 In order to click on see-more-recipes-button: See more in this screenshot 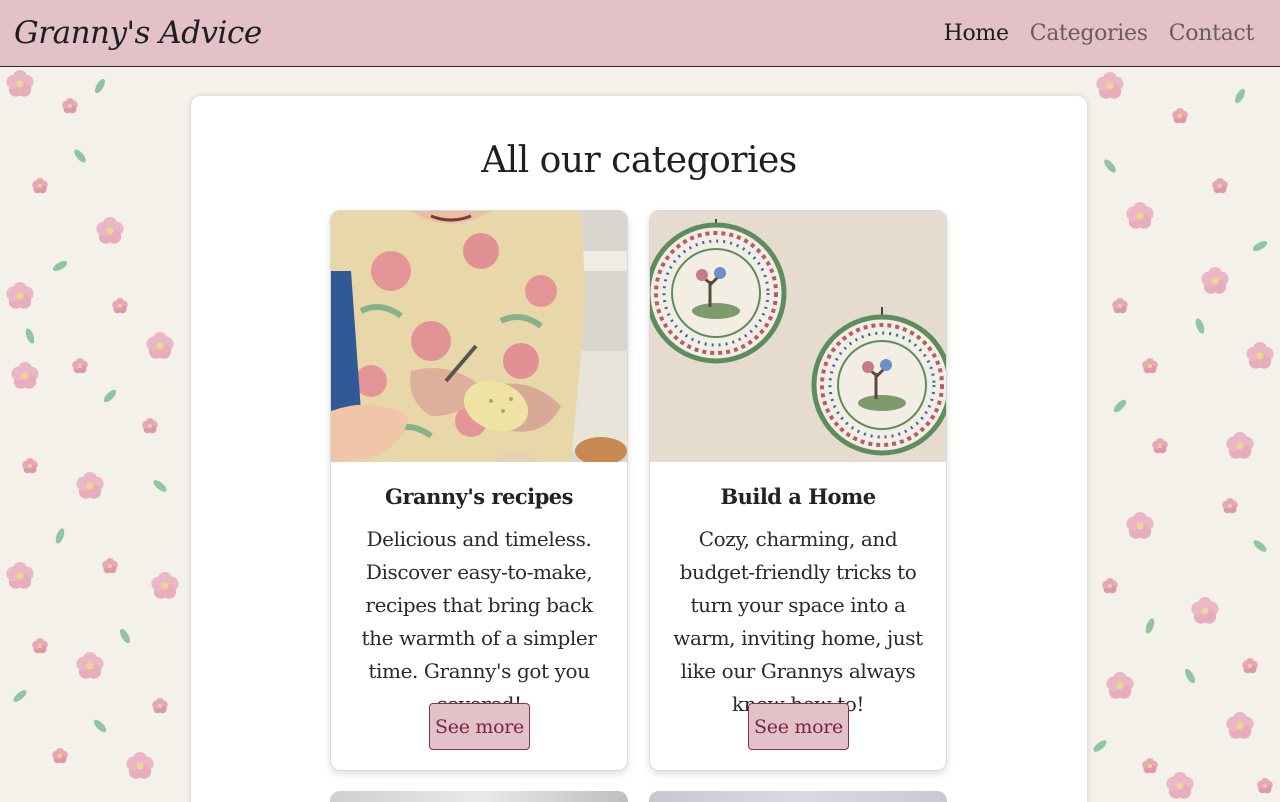, I will do `click(479, 726)`.